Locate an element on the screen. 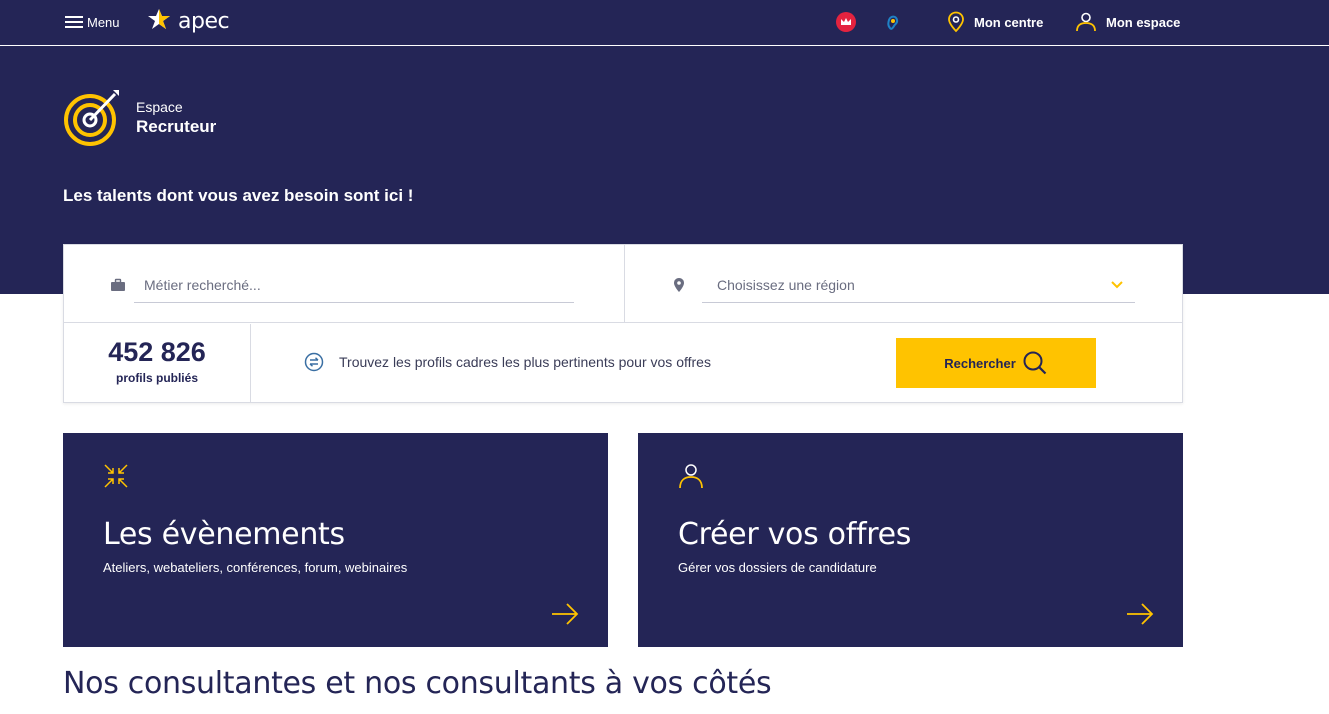 Image resolution: width=1329 pixels, height=714 pixels. espace-label: Espace is located at coordinates (159, 107).